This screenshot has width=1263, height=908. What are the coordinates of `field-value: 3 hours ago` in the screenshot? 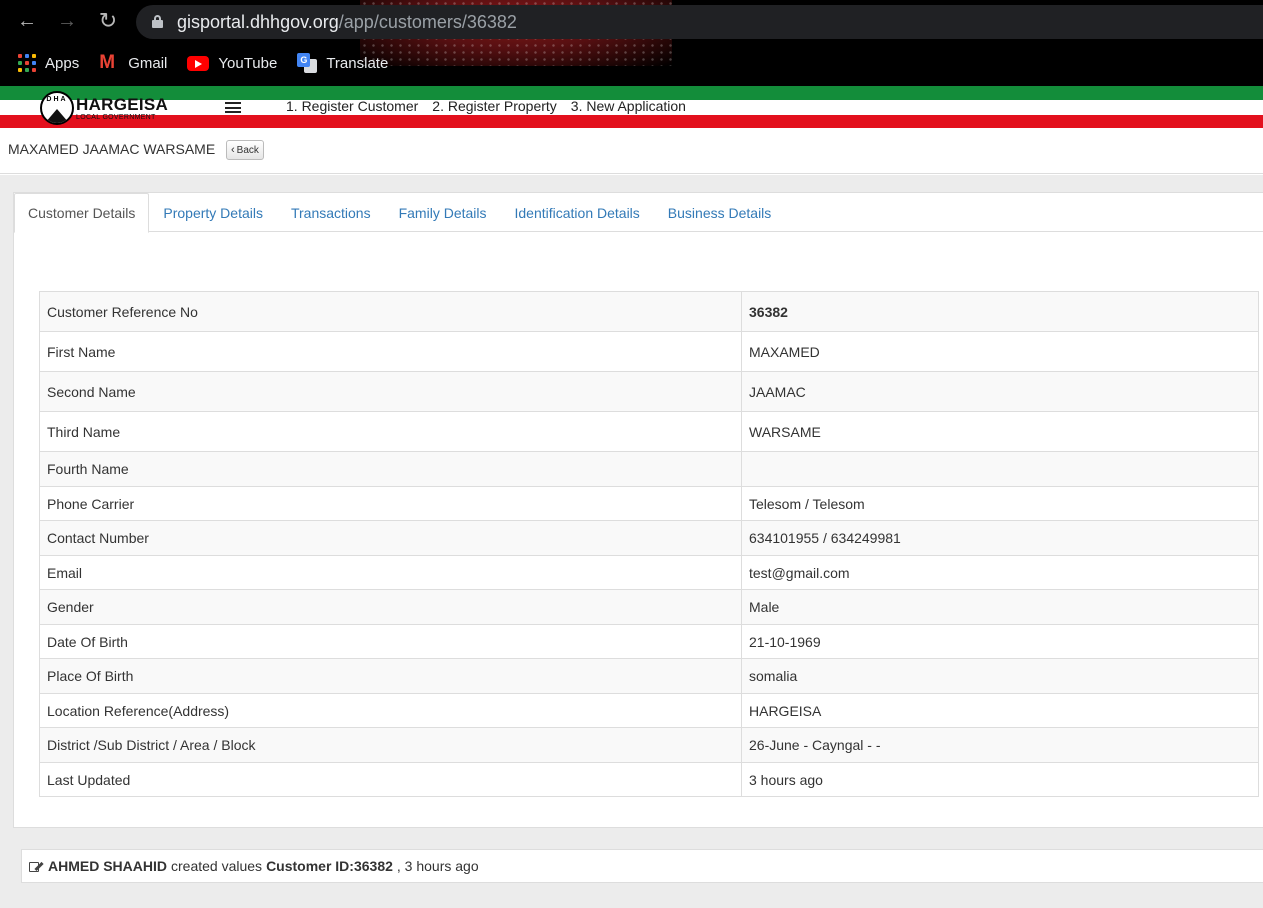 It's located at (1000, 779).